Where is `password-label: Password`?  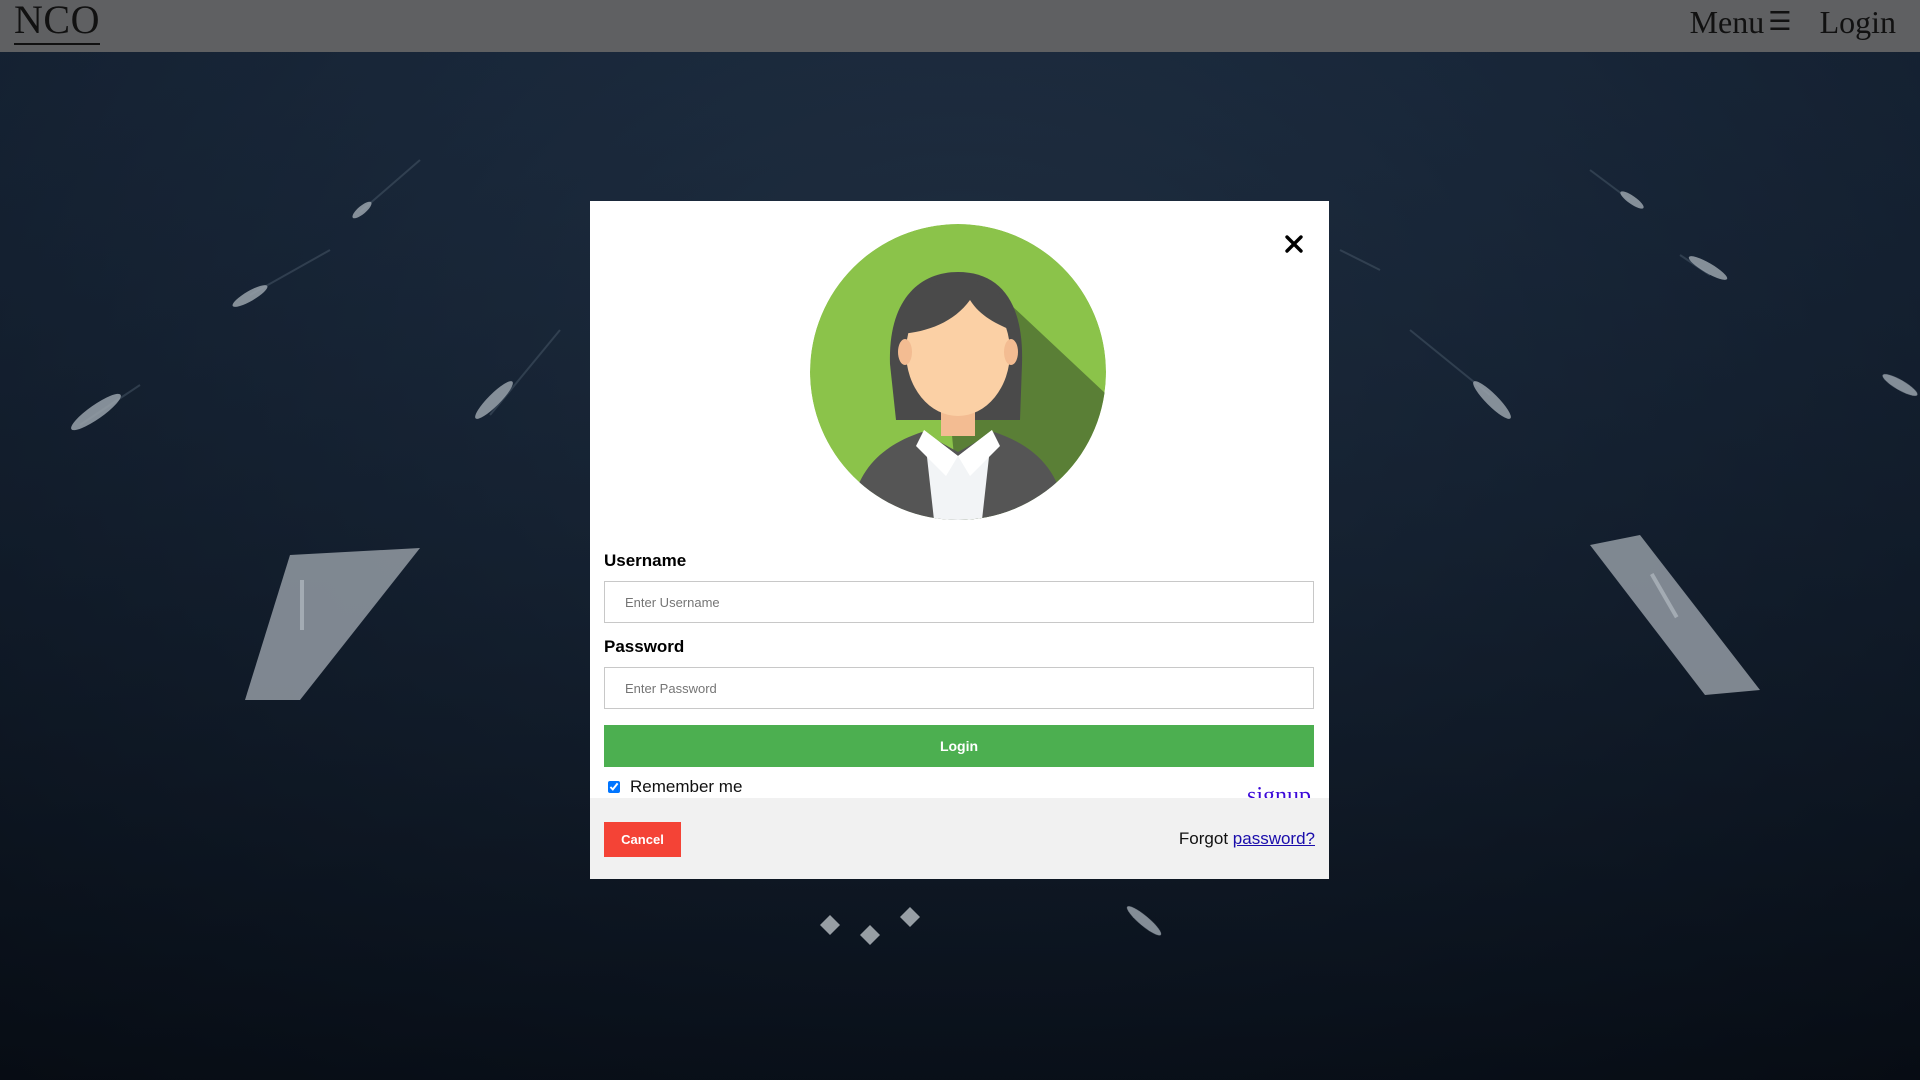 password-label: Password is located at coordinates (644, 646).